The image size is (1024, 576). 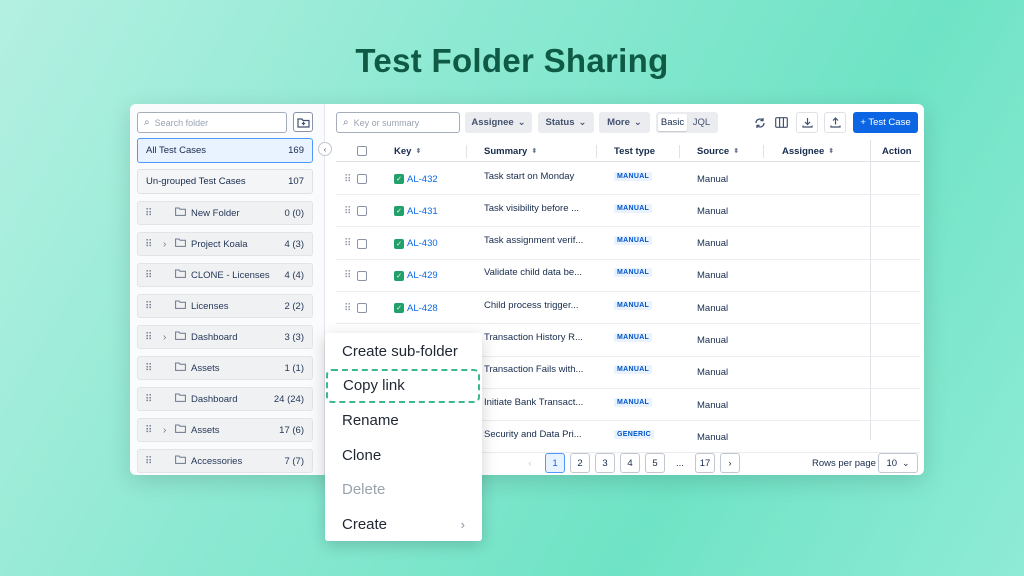 I want to click on source-column-header: Source ⬍, so click(x=718, y=151).